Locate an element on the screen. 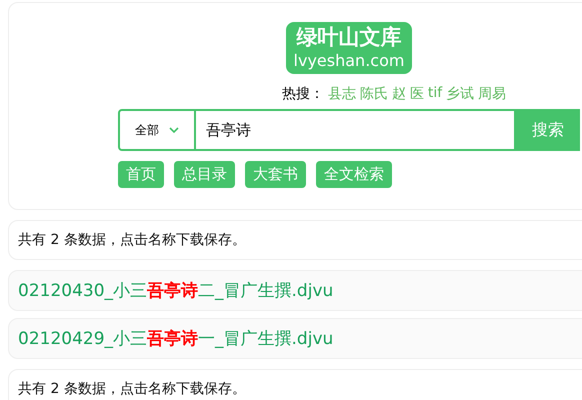 The height and width of the screenshot is (400, 582). nav-button: 全文检索 is located at coordinates (354, 174).